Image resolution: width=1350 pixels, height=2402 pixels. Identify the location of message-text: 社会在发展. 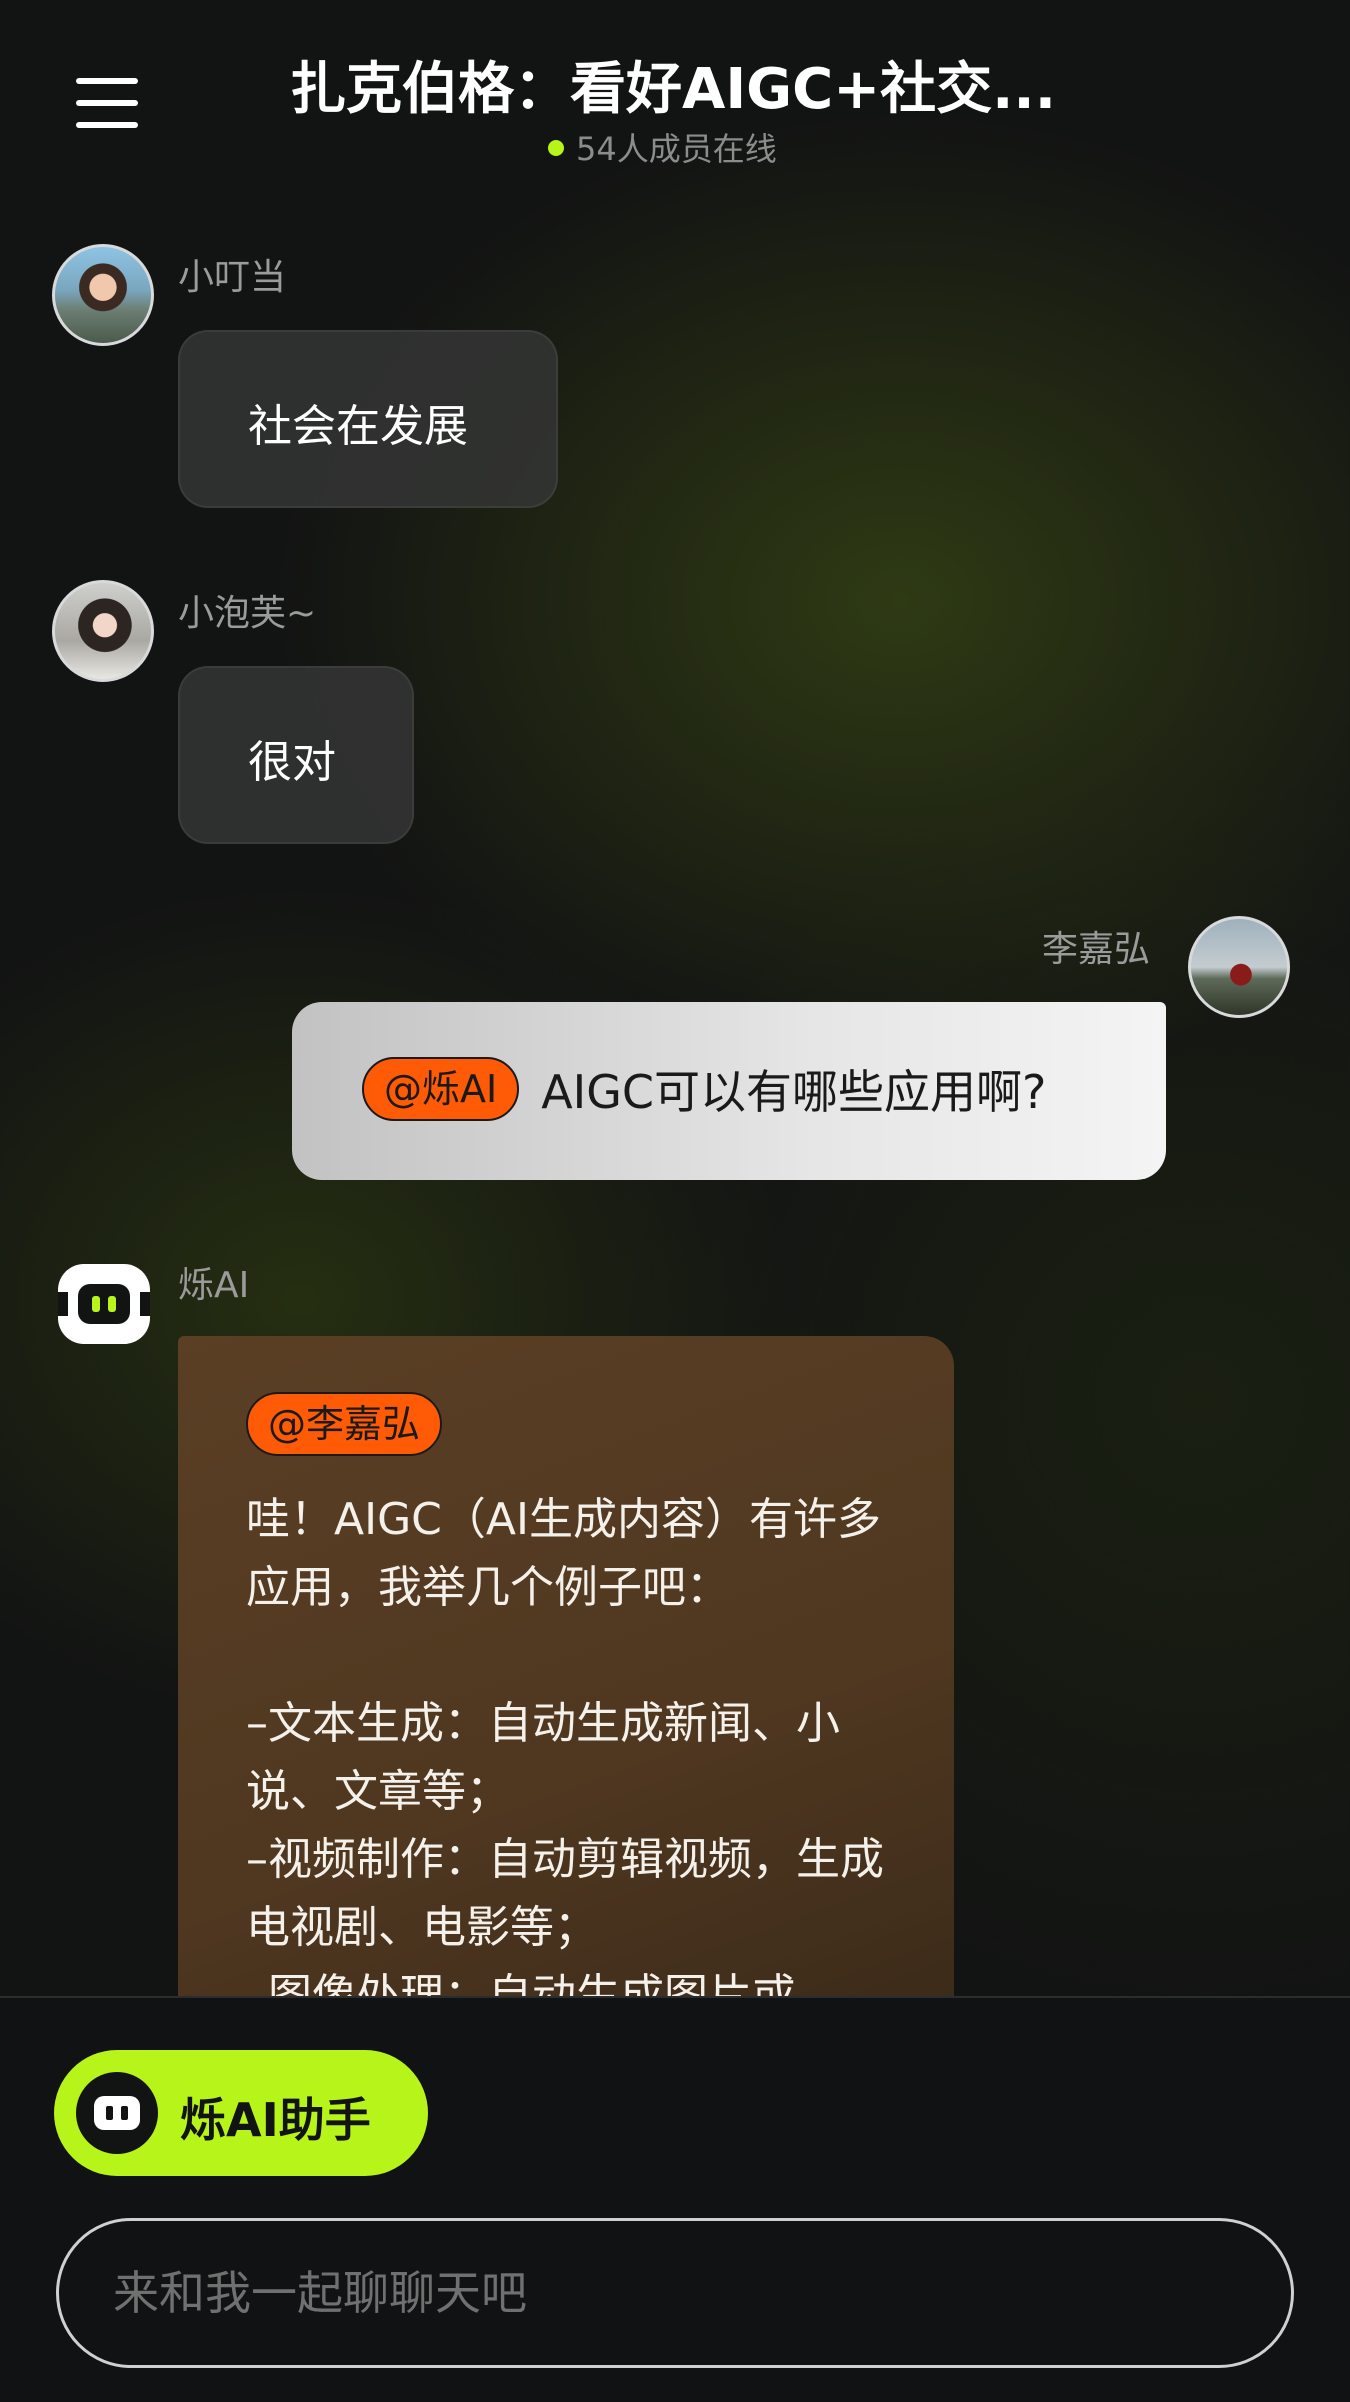
(358, 426).